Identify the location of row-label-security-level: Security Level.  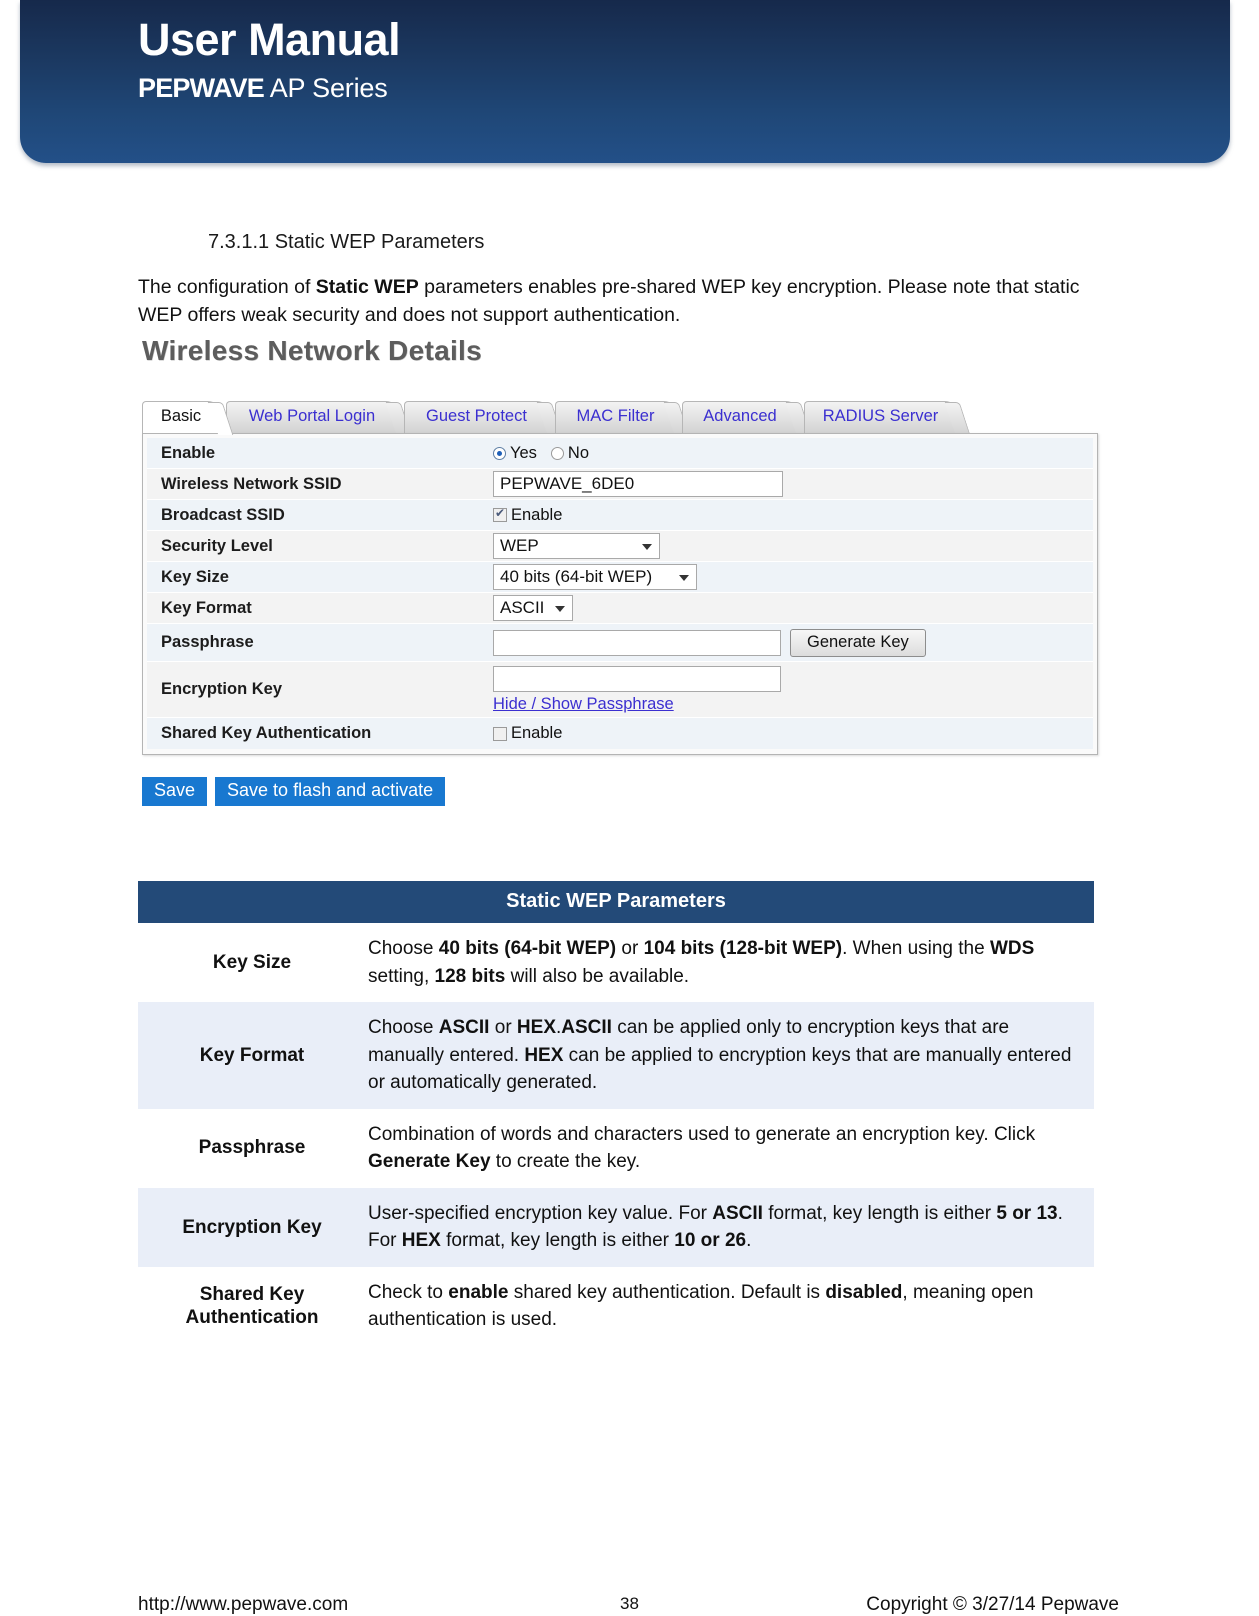
(217, 545).